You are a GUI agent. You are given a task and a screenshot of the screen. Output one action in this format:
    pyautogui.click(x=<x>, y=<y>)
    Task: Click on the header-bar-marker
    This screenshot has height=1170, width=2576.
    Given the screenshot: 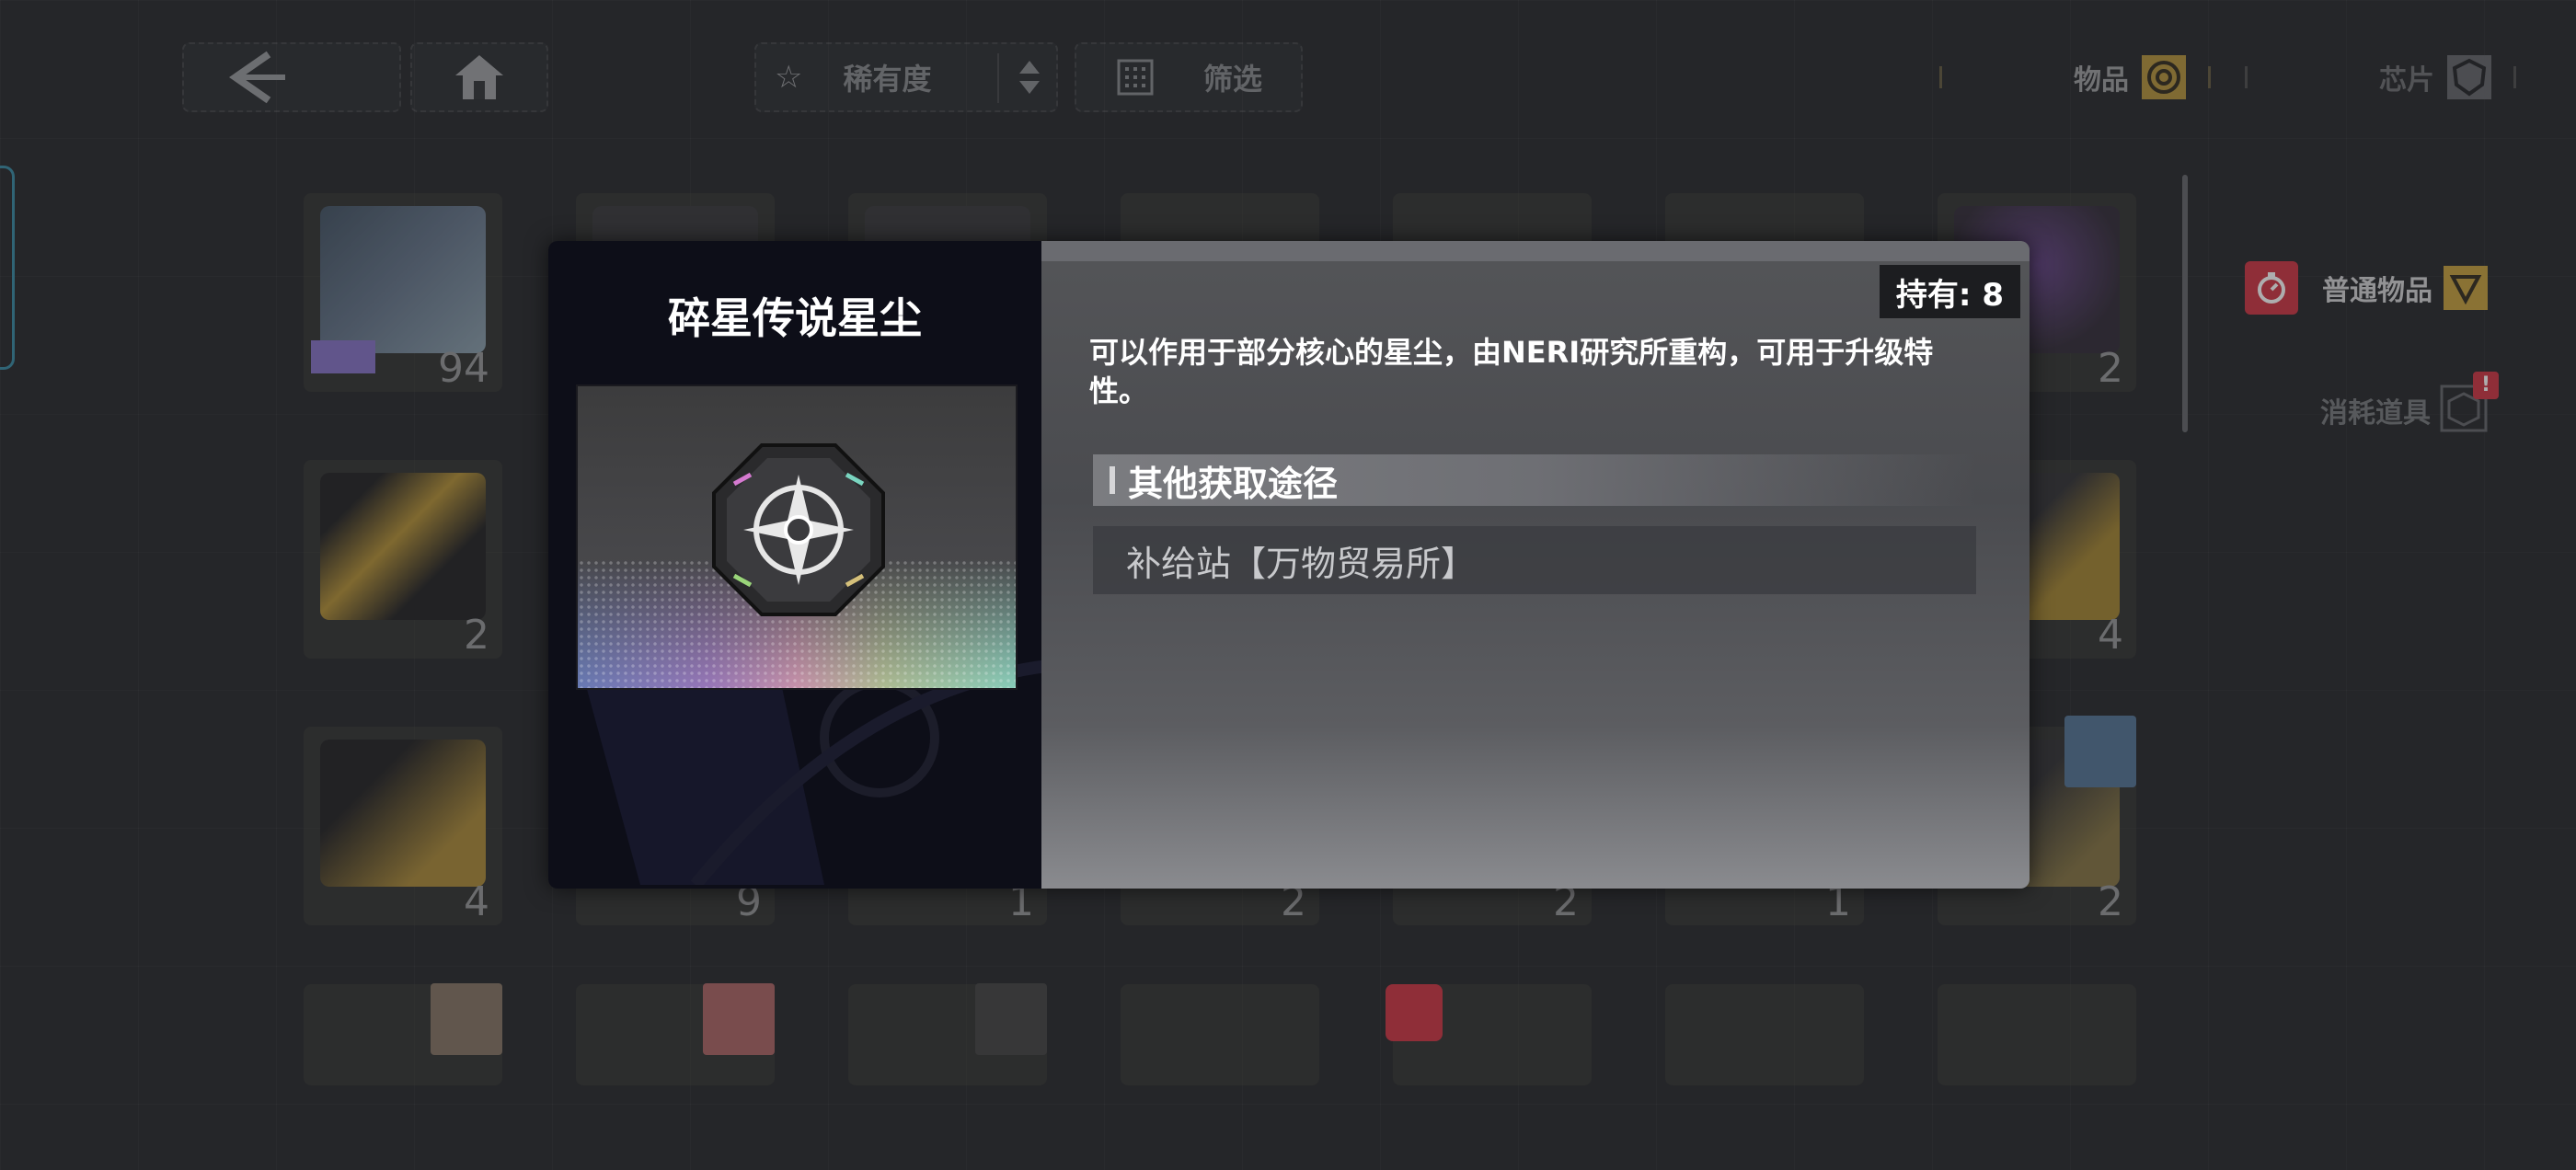 What is the action you would take?
    pyautogui.click(x=1112, y=480)
    